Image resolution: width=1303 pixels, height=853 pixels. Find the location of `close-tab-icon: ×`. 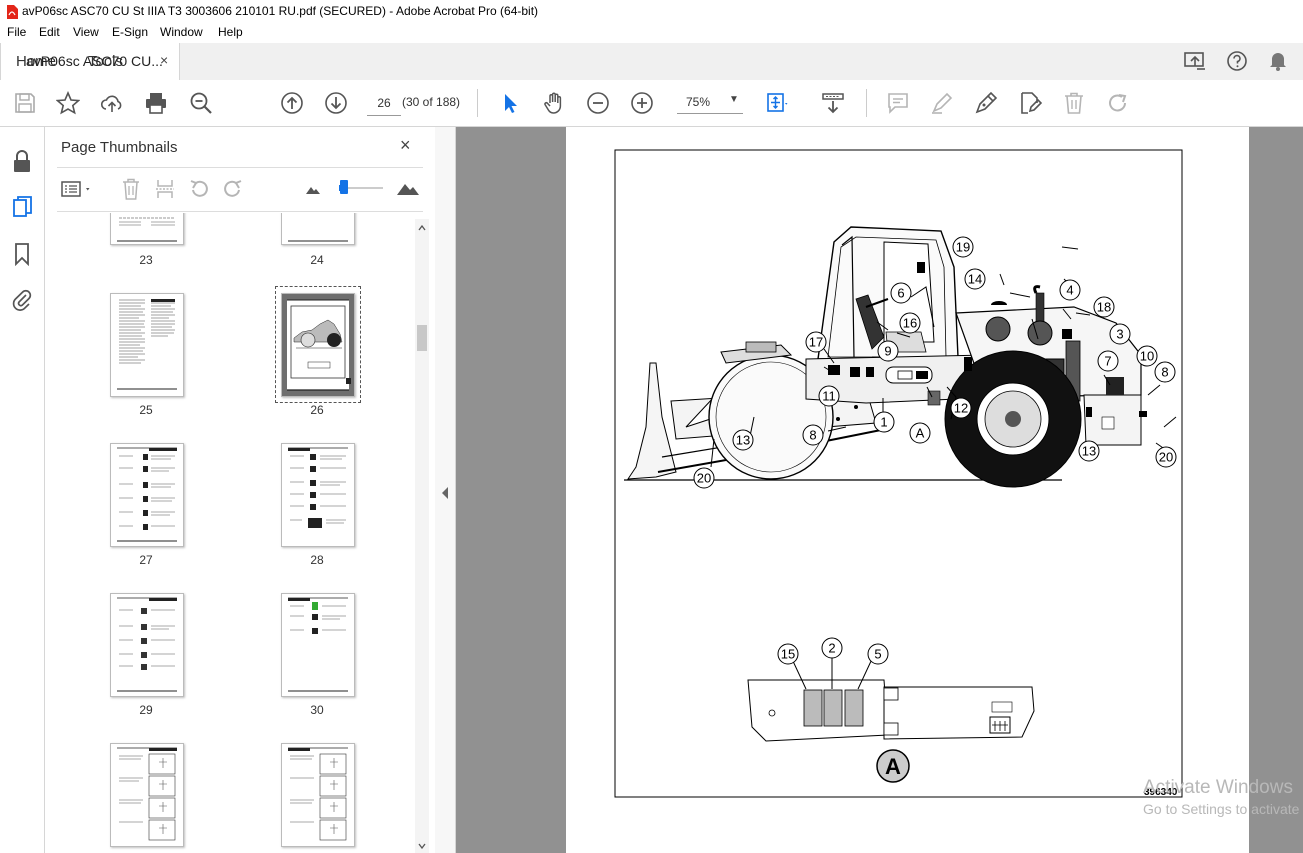

close-tab-icon: × is located at coordinates (164, 60).